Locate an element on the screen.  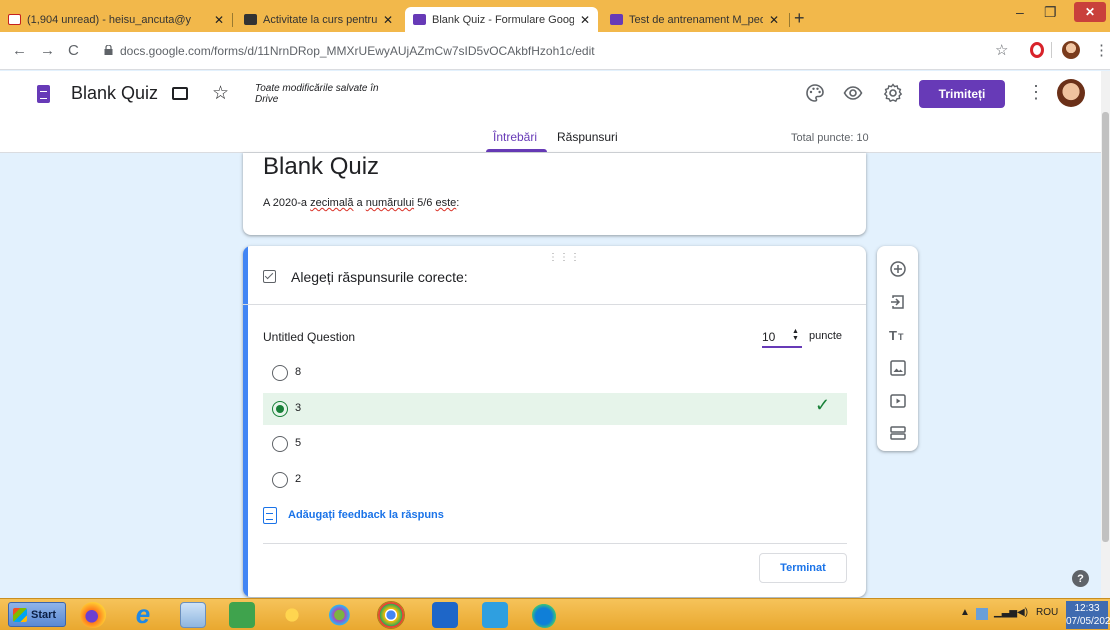
reload-icon: C is located at coordinates (73, 50).